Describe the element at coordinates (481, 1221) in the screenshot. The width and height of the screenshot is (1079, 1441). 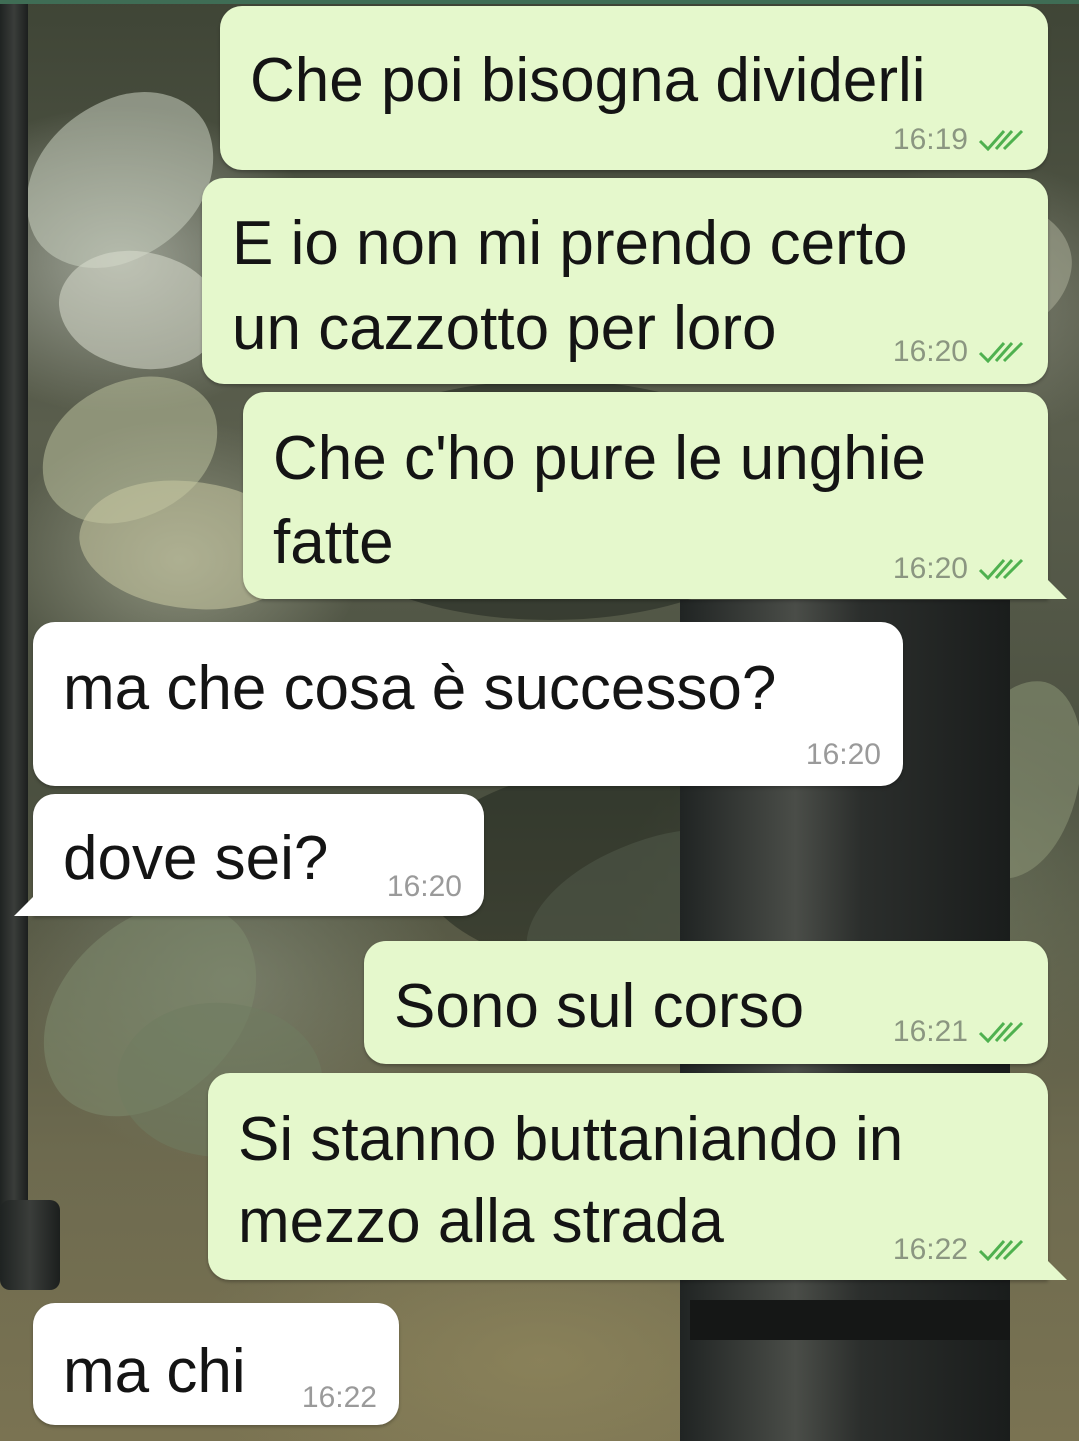
I see `message-text: mezzo alla strada` at that location.